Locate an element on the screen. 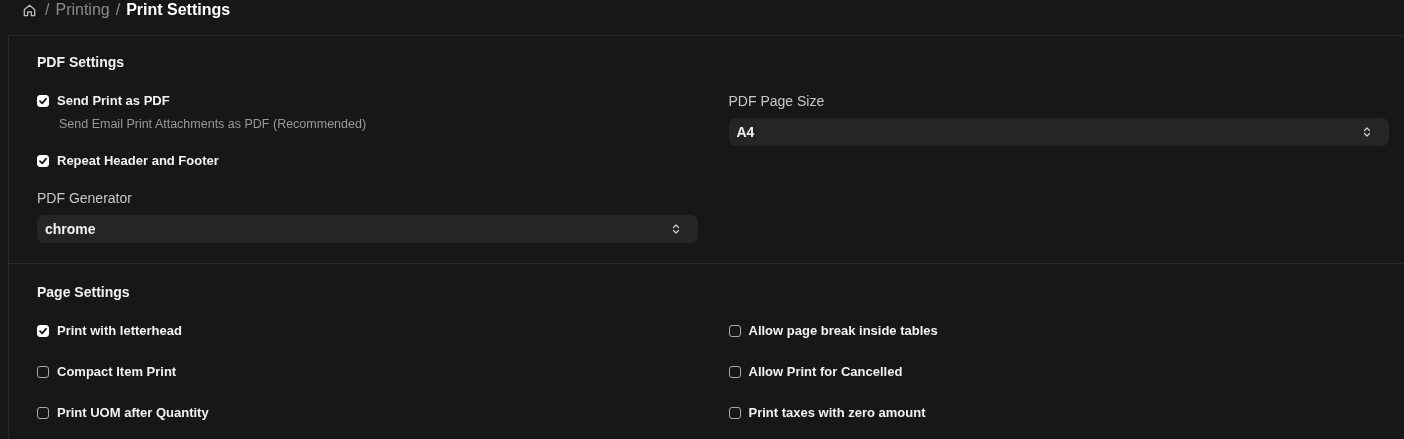 This screenshot has height=439, width=1404. field-label: PDF Generator is located at coordinates (85, 198).